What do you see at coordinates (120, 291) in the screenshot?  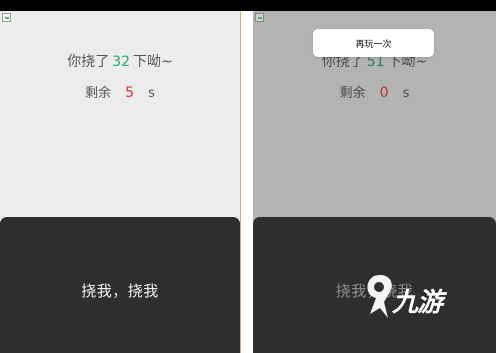 I see `tap-button-label: 挠我，挠我` at bounding box center [120, 291].